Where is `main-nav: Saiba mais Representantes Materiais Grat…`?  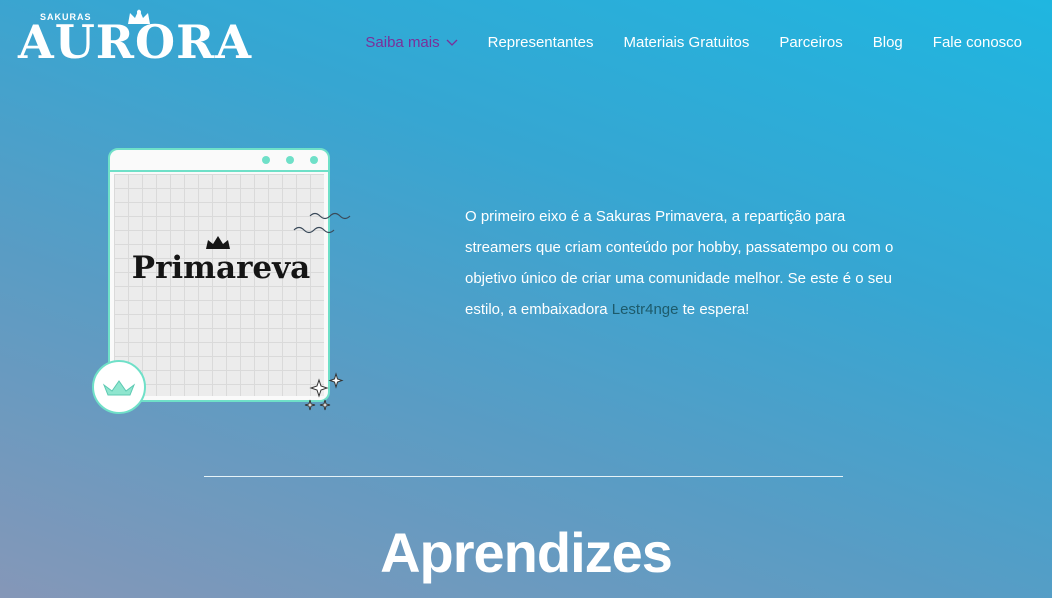
main-nav: Saiba mais Representantes Materiais Grat… is located at coordinates (693, 42).